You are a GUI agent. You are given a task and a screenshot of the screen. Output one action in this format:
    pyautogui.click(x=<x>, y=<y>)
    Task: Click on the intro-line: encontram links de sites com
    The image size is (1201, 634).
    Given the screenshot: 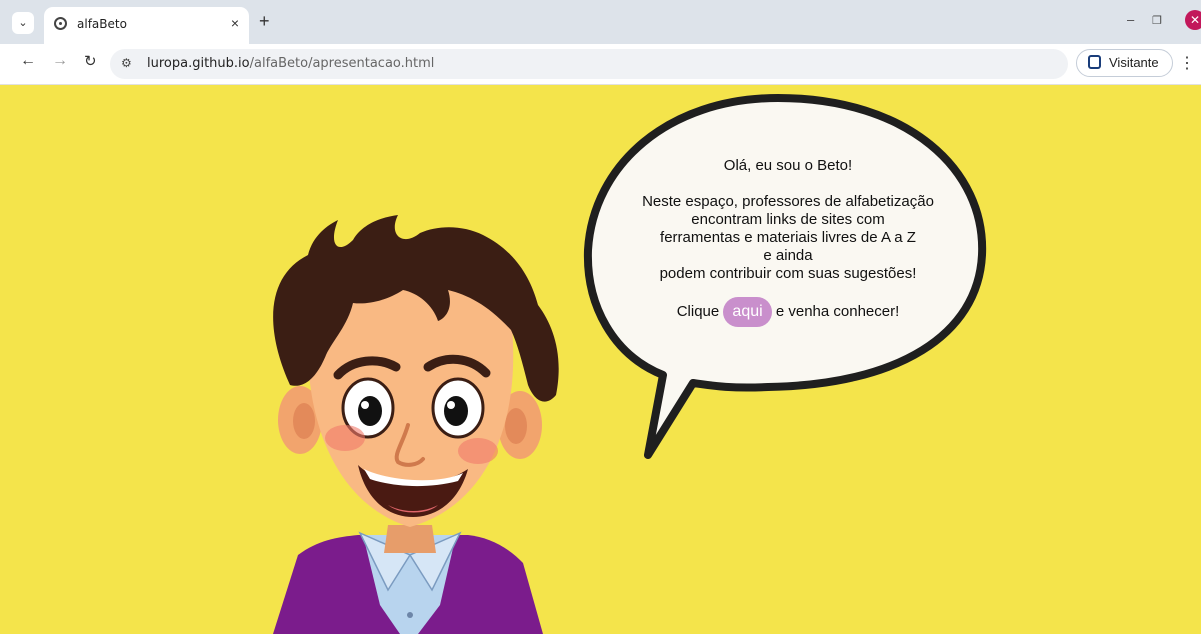 What is the action you would take?
    pyautogui.click(x=788, y=219)
    